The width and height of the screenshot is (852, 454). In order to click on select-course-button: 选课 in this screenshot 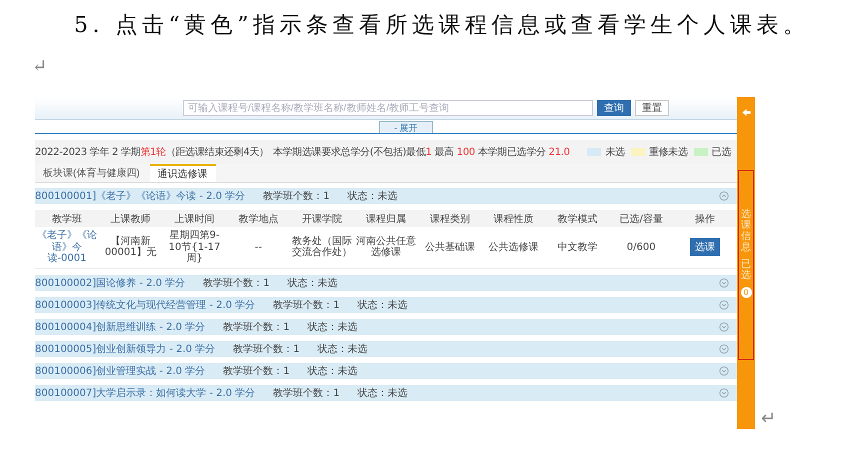, I will do `click(705, 247)`.